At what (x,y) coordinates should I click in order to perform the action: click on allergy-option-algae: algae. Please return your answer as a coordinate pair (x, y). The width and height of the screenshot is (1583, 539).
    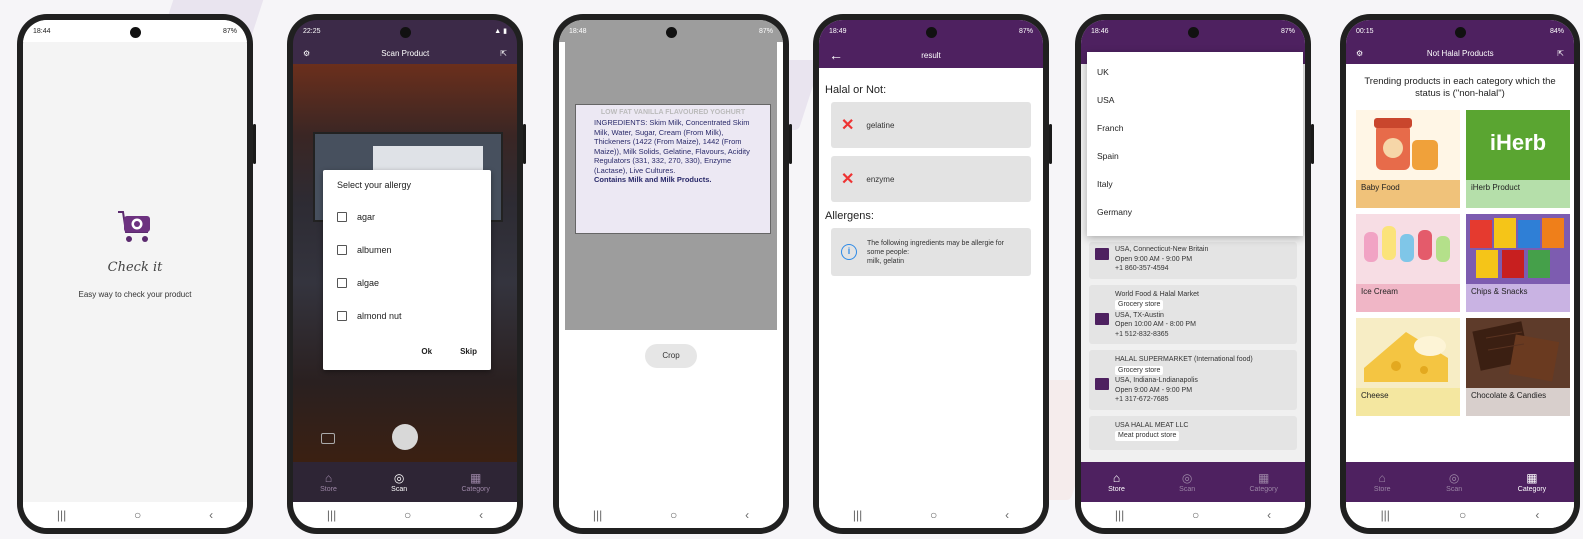
    Looking at the image, I should click on (407, 282).